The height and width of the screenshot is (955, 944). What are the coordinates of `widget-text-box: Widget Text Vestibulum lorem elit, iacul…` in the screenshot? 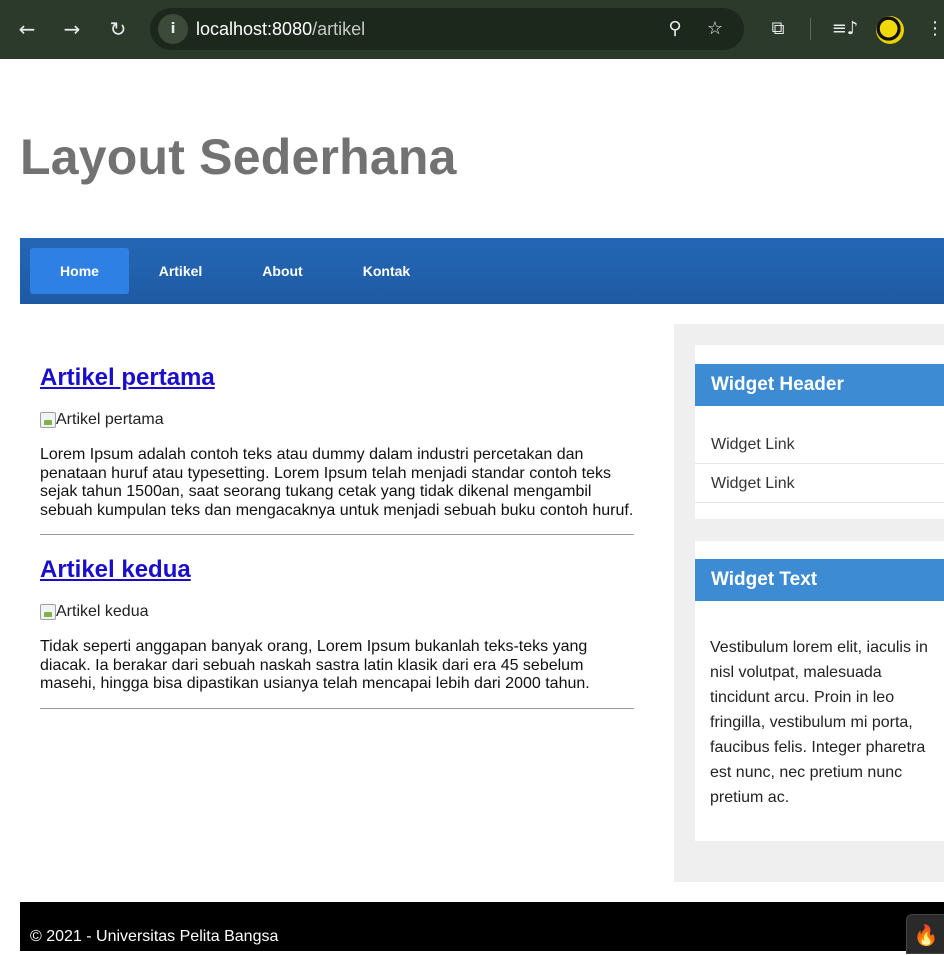 It's located at (819, 691).